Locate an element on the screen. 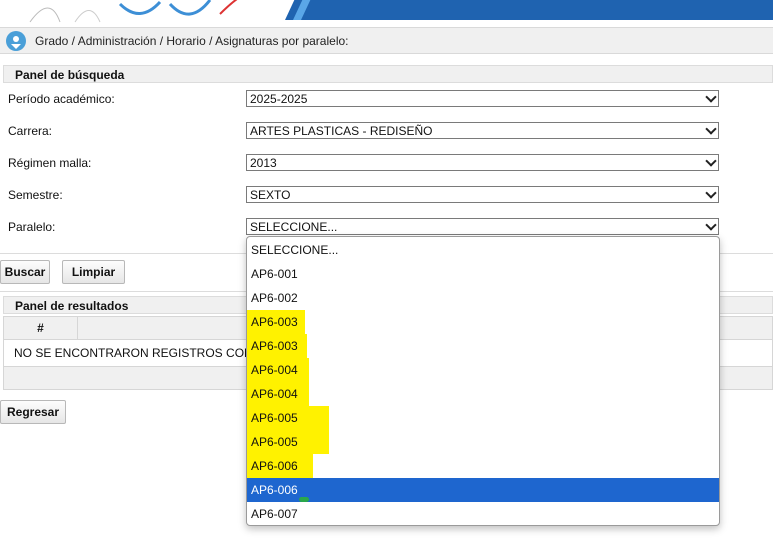 This screenshot has height=560, width=773. option-ap6-006-selected: AP6-006 is located at coordinates (483, 490).